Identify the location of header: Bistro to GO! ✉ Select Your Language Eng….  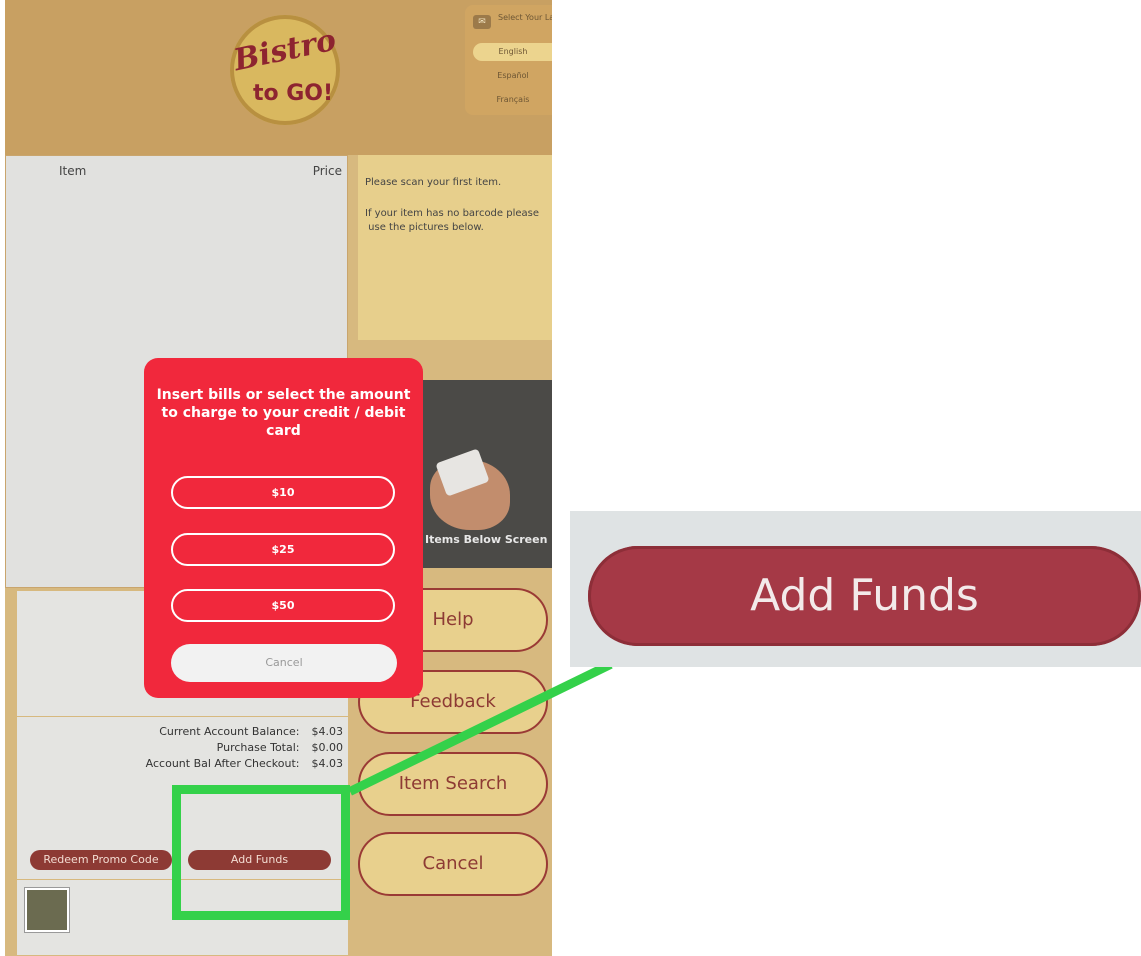
(278, 77).